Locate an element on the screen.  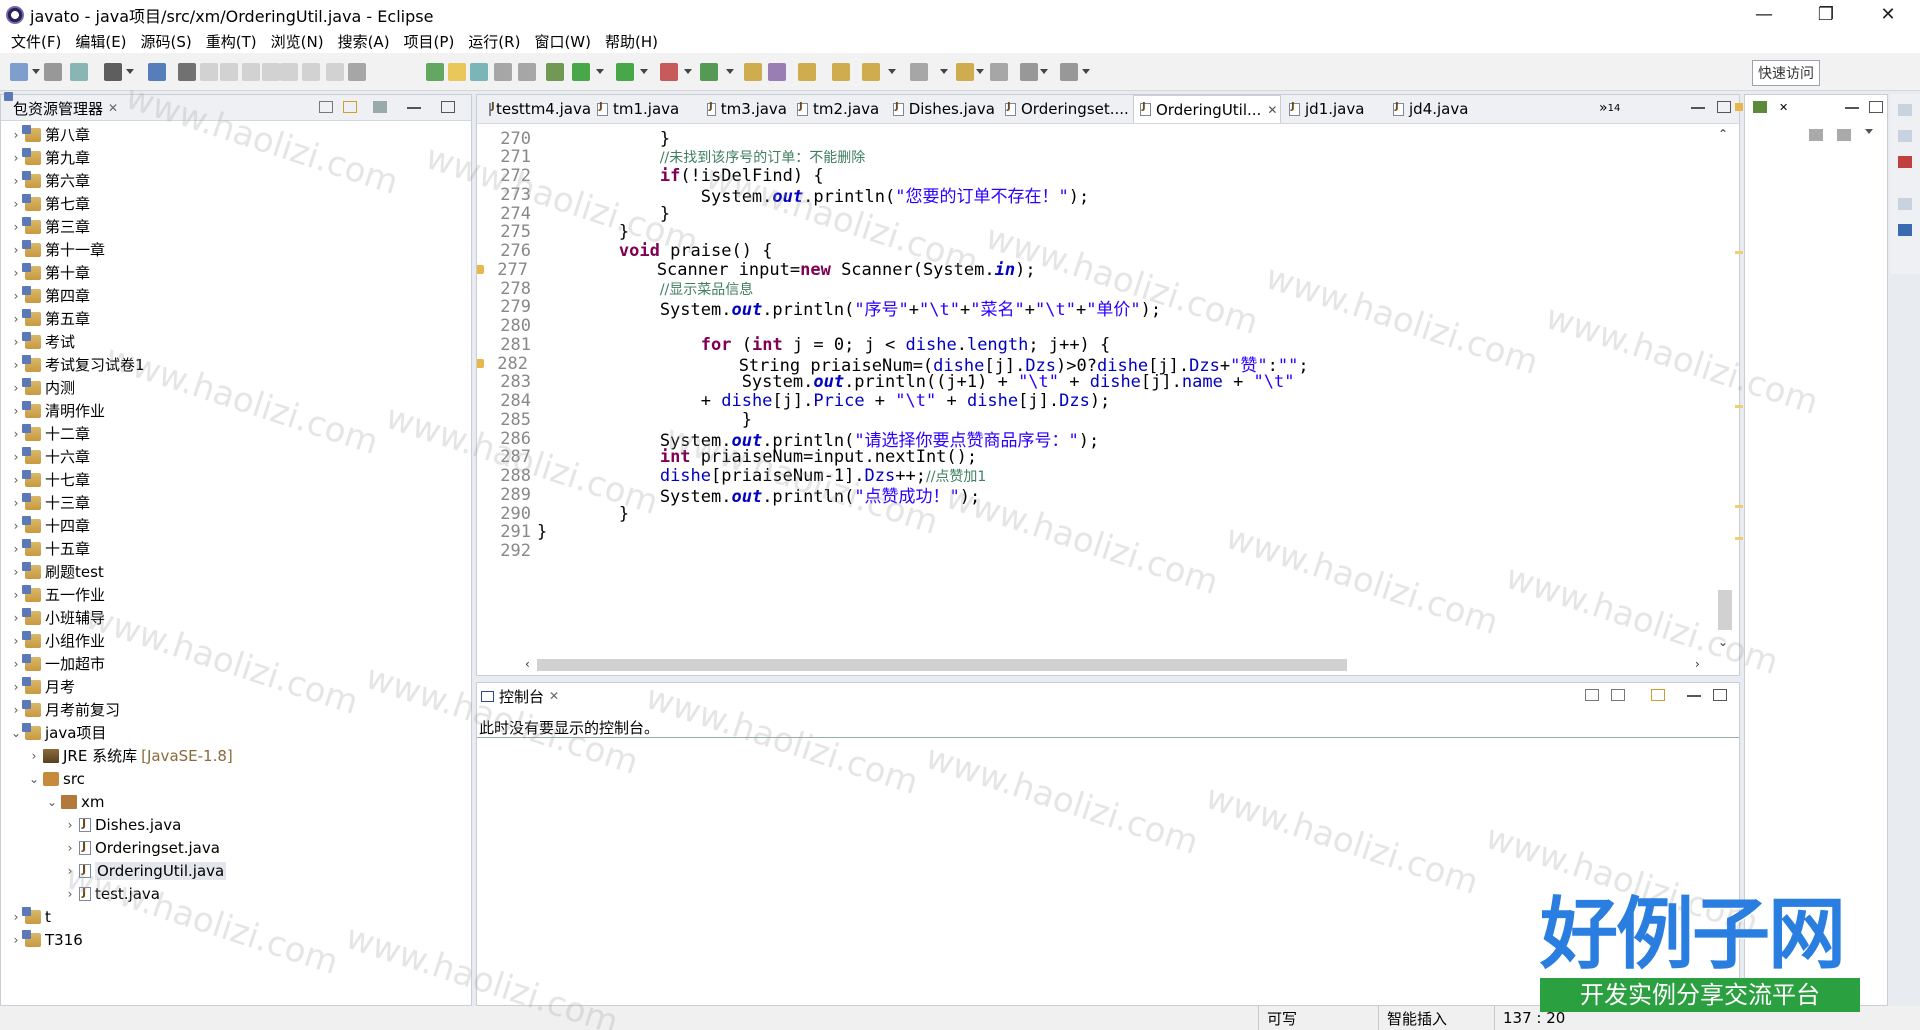
menu-item: 源码(S) is located at coordinates (166, 41).